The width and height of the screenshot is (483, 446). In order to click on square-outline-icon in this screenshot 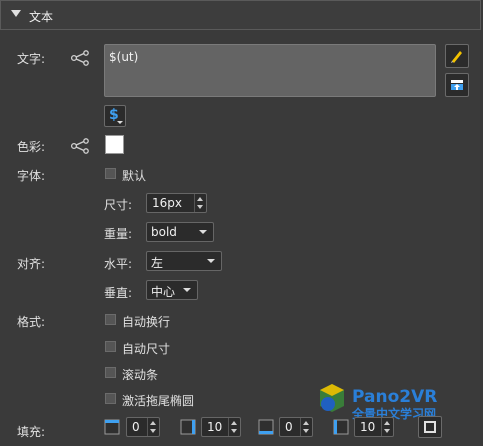, I will do `click(430, 427)`.